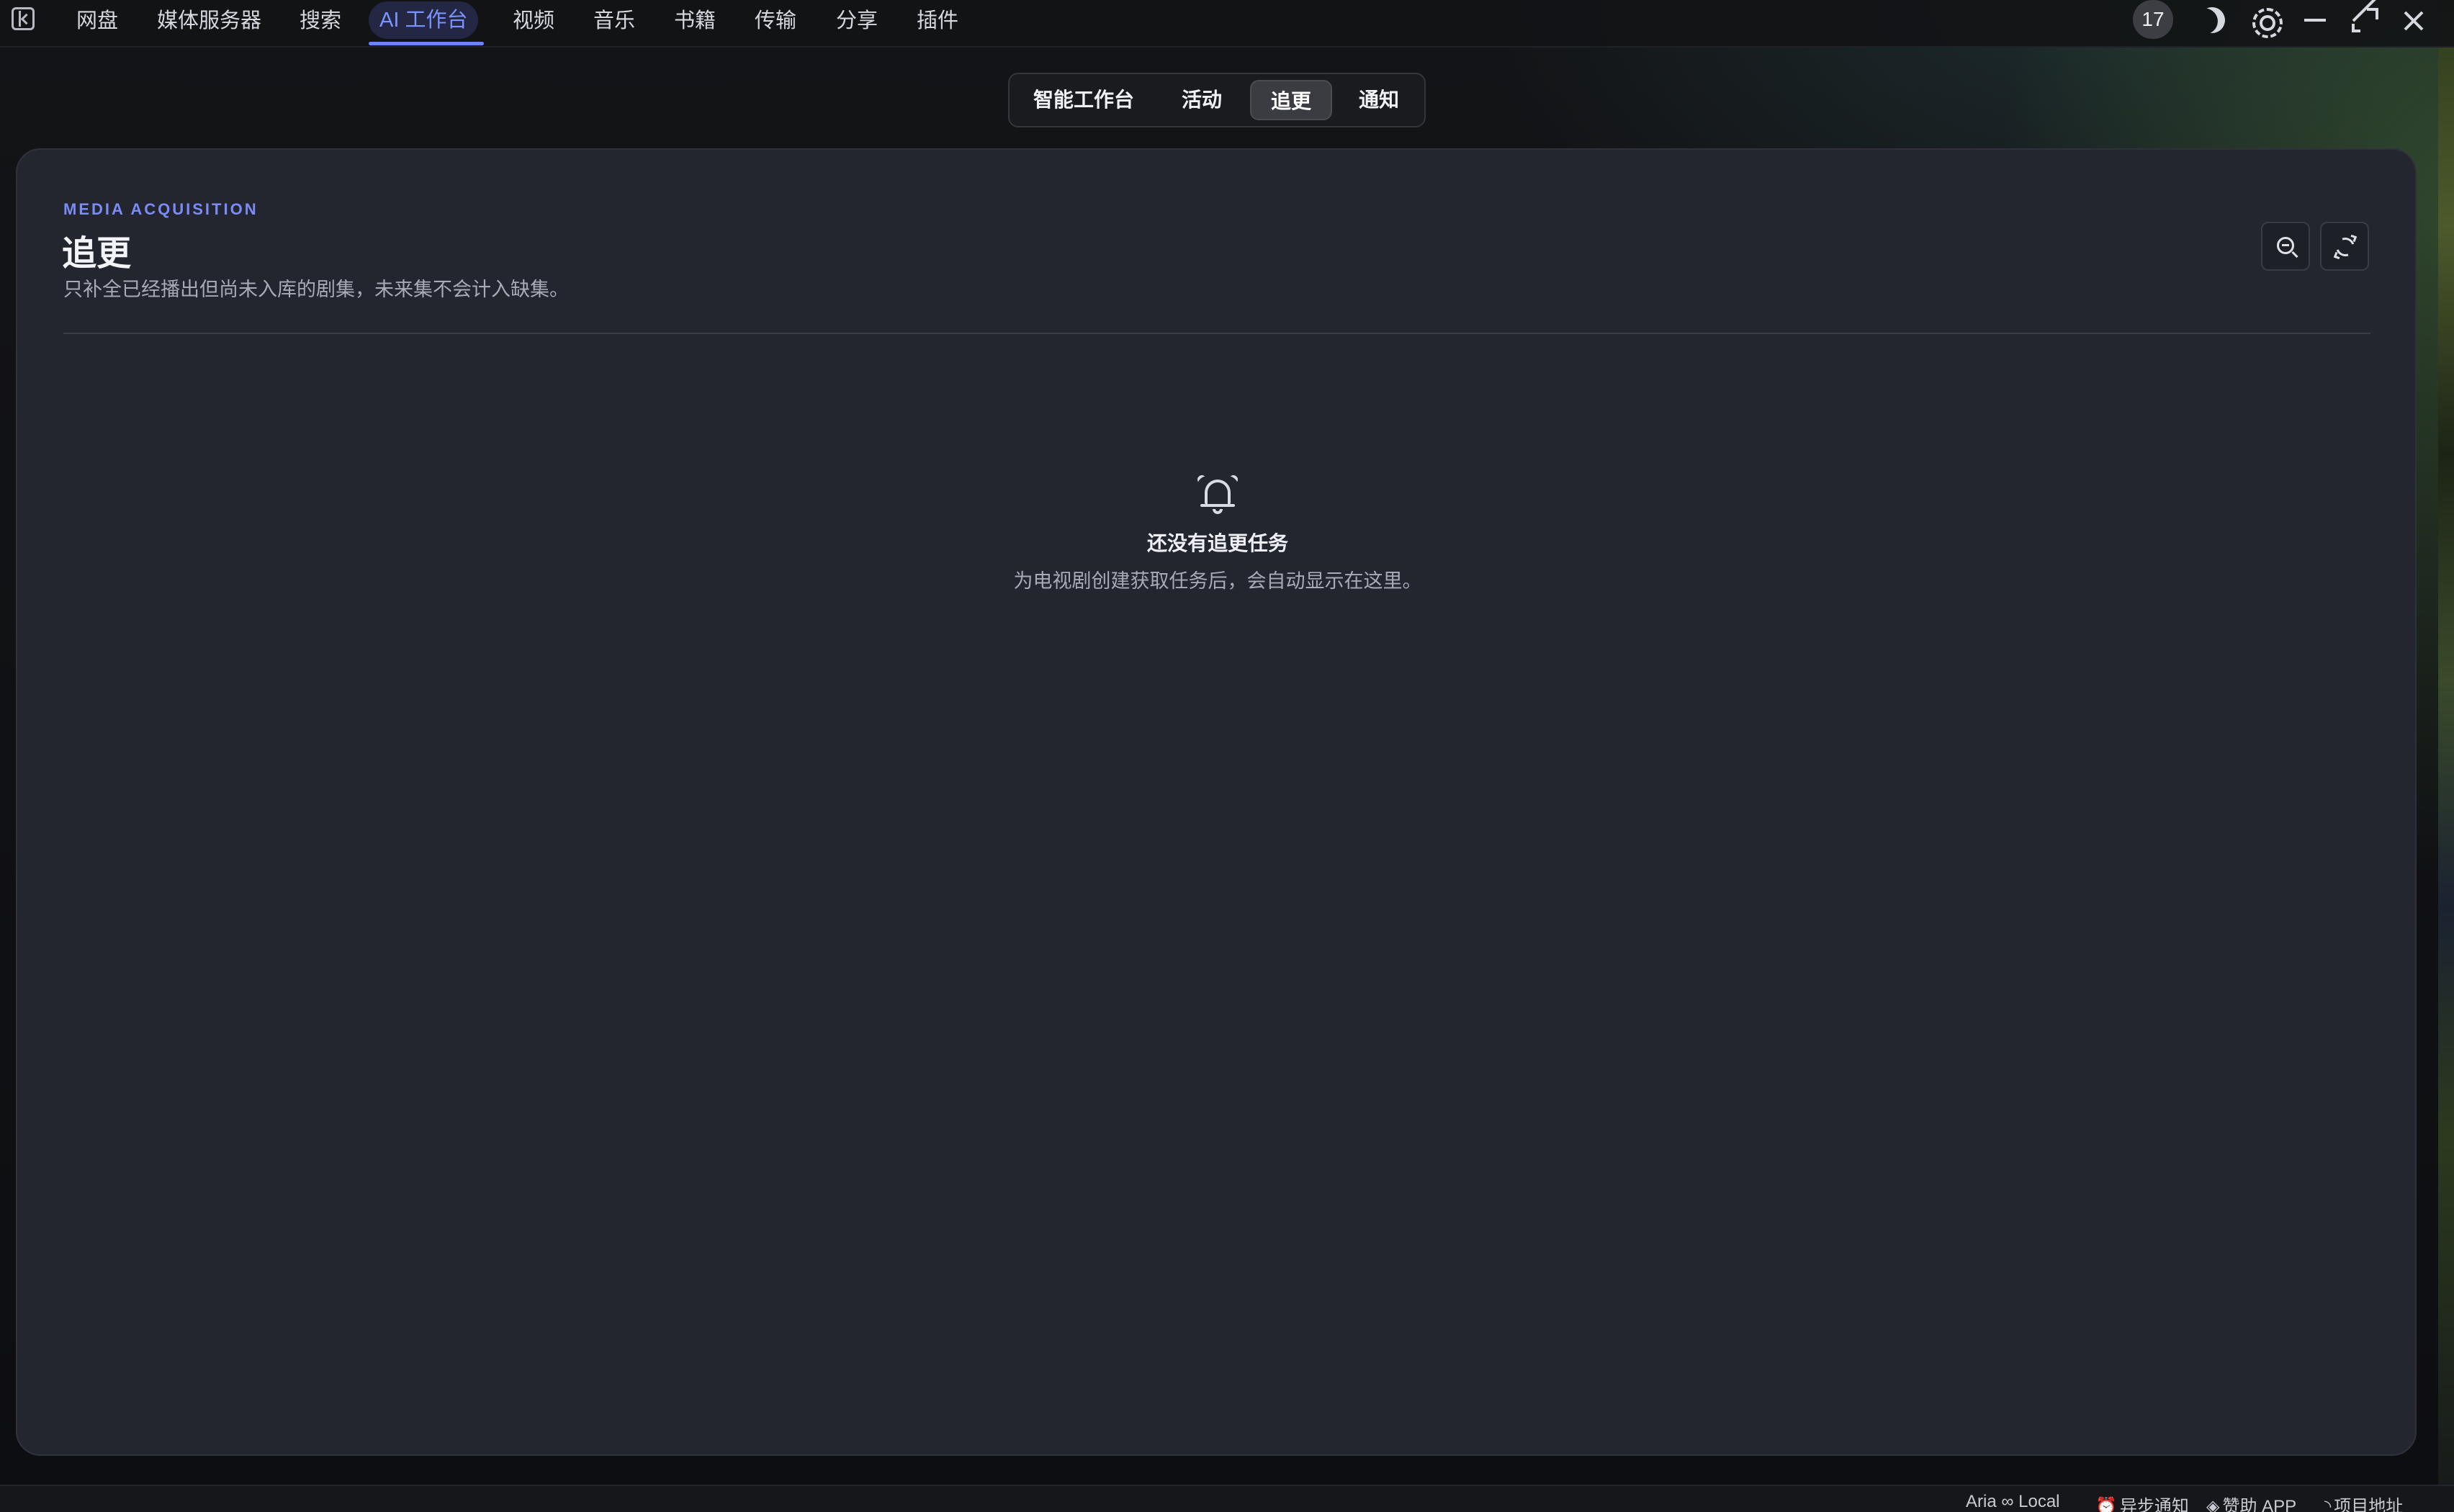  Describe the element at coordinates (1379, 100) in the screenshot. I see `tab-notifications: 通知` at that location.